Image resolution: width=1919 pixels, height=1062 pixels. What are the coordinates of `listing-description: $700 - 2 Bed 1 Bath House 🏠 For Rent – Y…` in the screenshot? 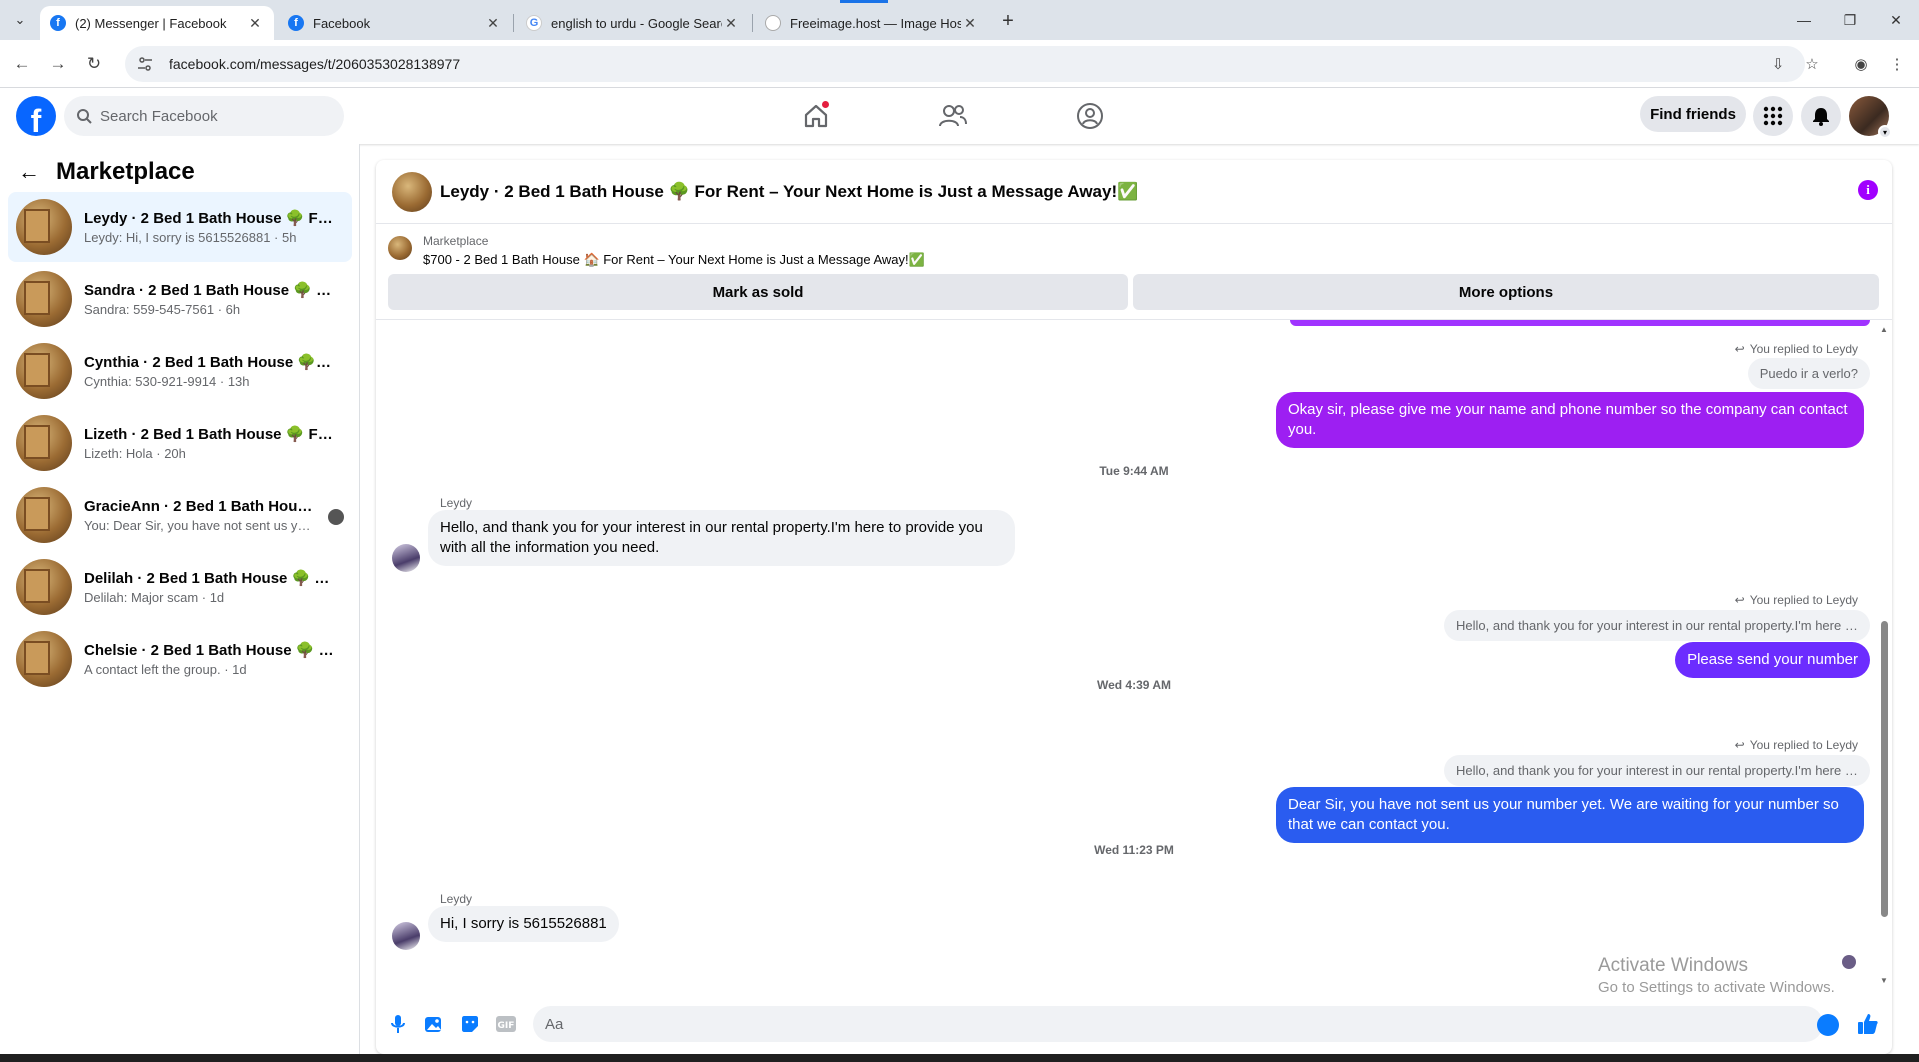 It's located at (674, 260).